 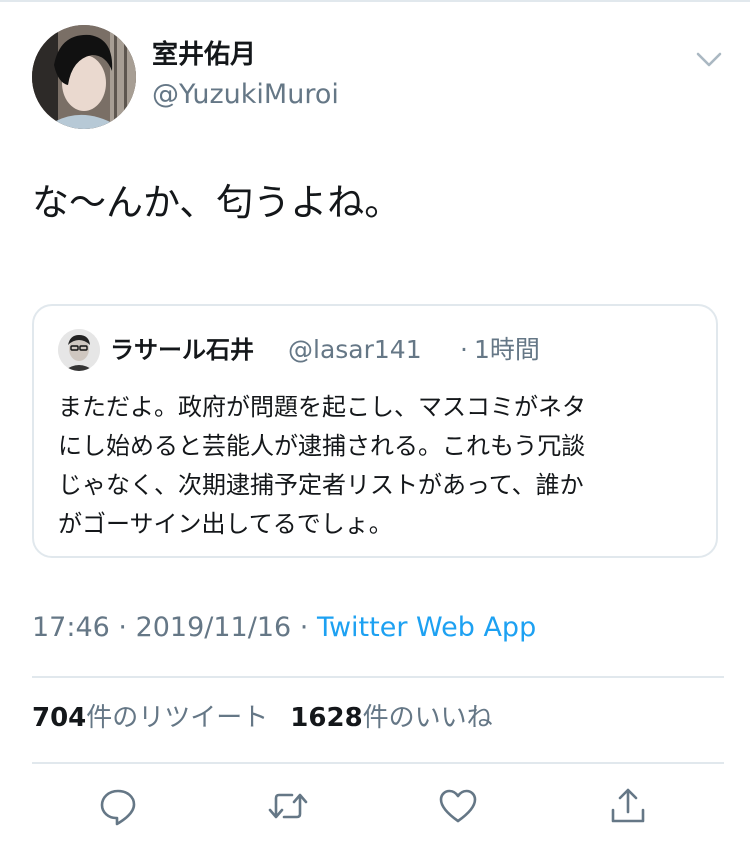 What do you see at coordinates (321, 485) in the screenshot?
I see `quoted-text-line: じゃなく、次期逮捕予定者リストがあって、誰か` at bounding box center [321, 485].